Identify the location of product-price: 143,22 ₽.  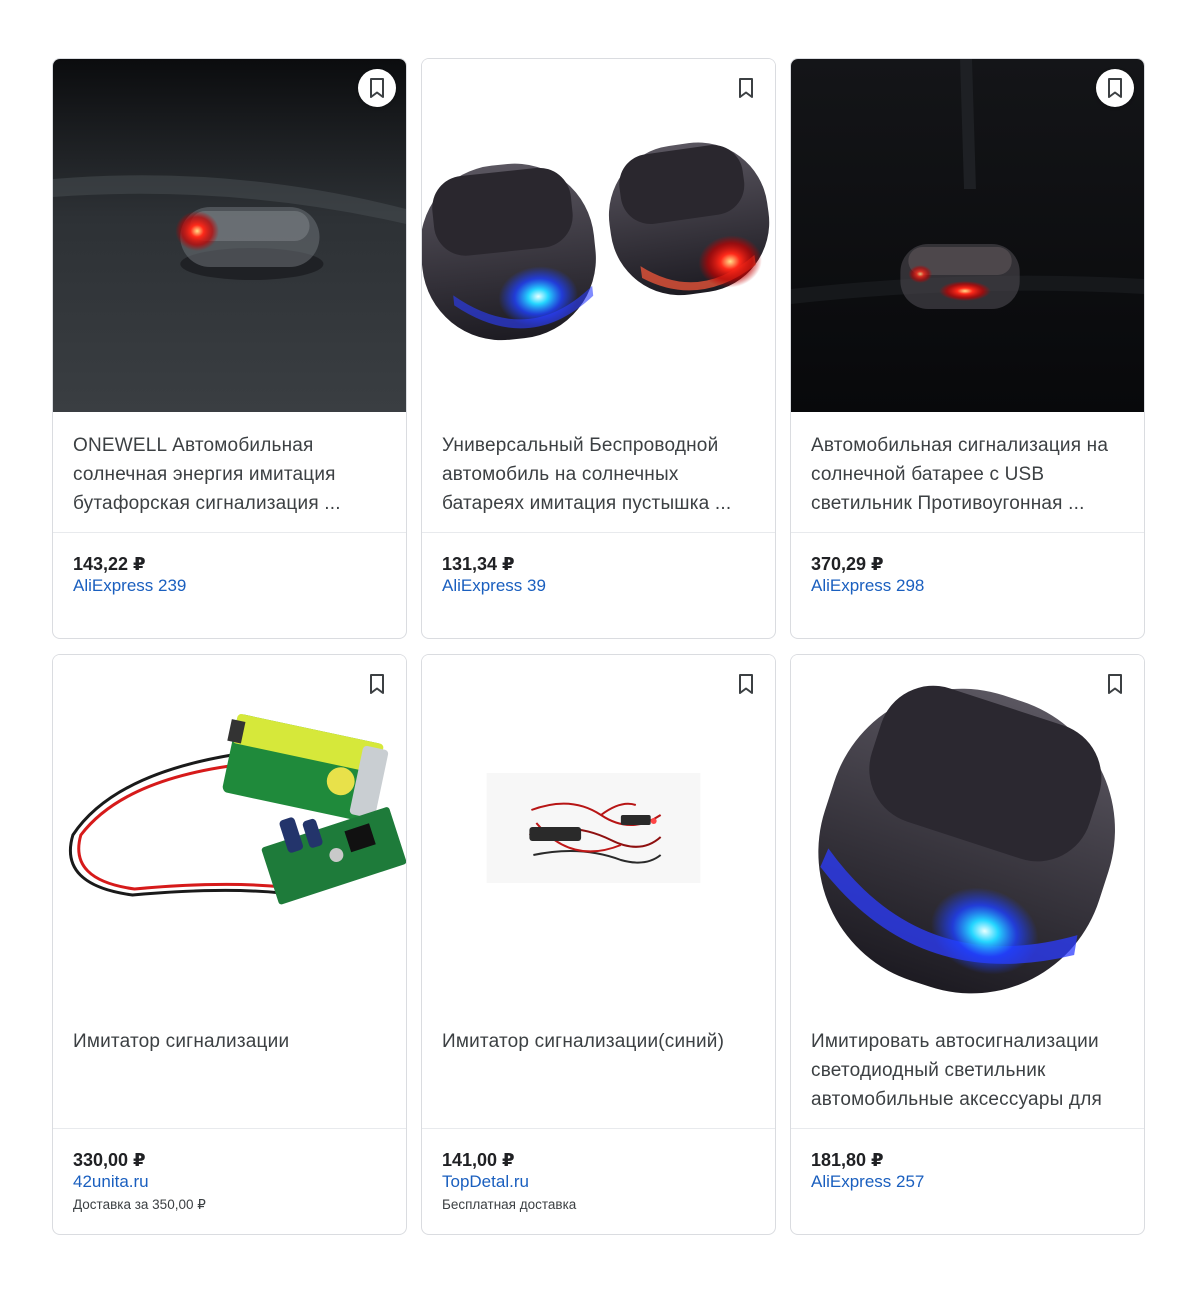
(109, 564).